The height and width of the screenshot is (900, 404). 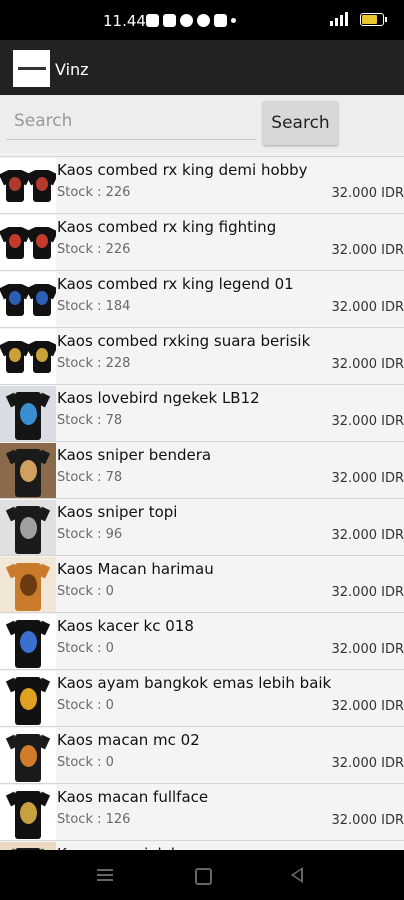 What do you see at coordinates (169, 20) in the screenshot?
I see `shop-icon` at bounding box center [169, 20].